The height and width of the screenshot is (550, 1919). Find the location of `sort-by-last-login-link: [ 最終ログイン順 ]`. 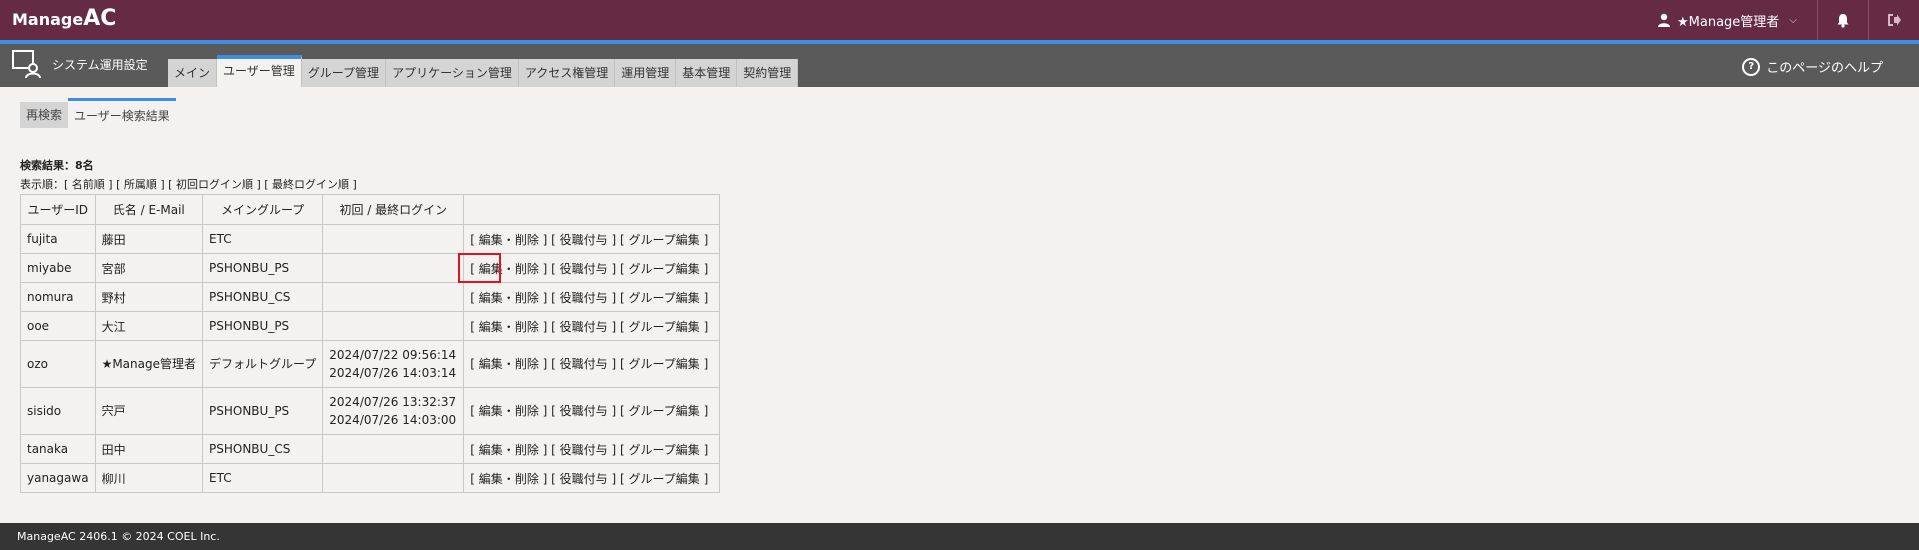

sort-by-last-login-link: [ 最終ログイン順 ] is located at coordinates (310, 184).